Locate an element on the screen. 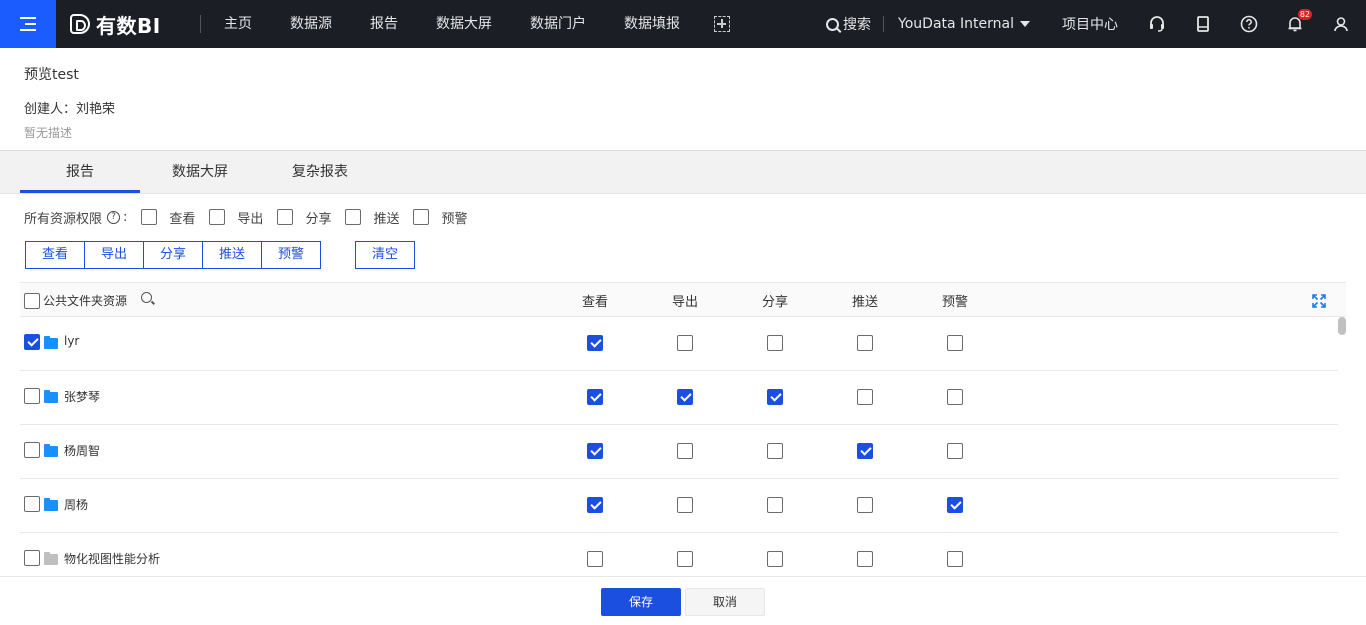  table-row: 杨周智 is located at coordinates (679, 452).